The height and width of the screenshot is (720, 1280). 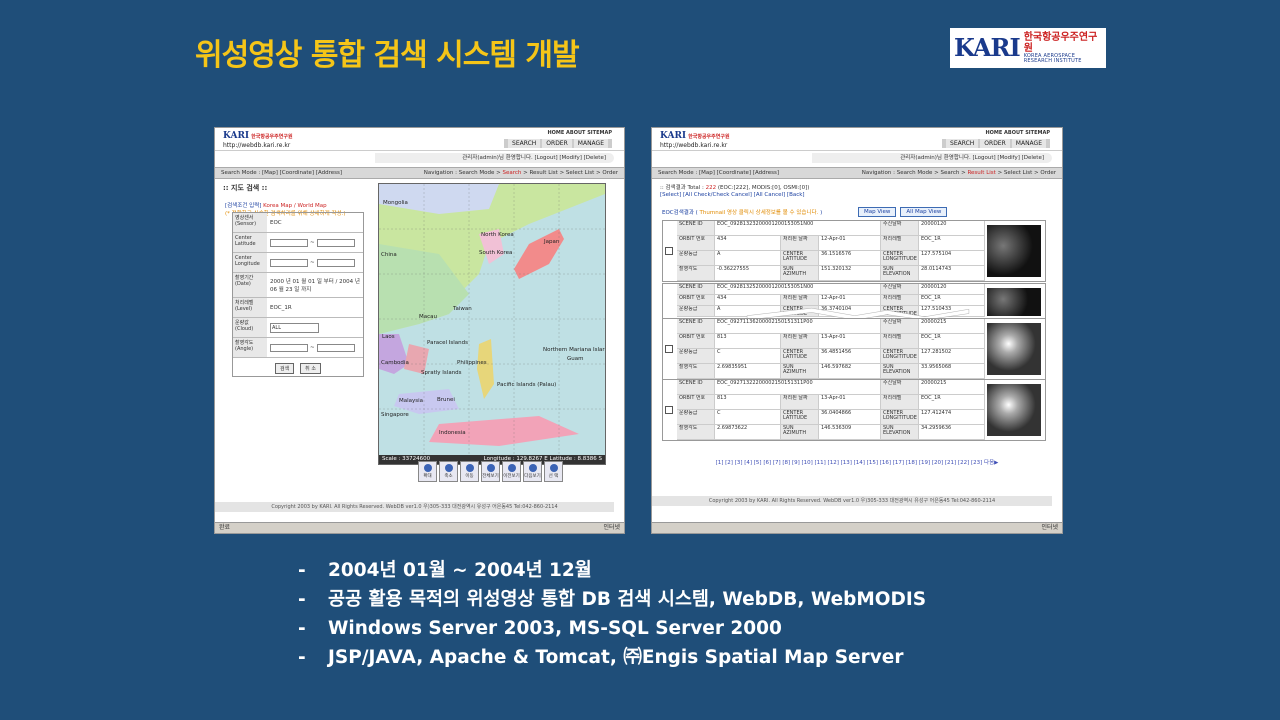 I want to click on select-icon: 선 택, so click(x=553, y=471).